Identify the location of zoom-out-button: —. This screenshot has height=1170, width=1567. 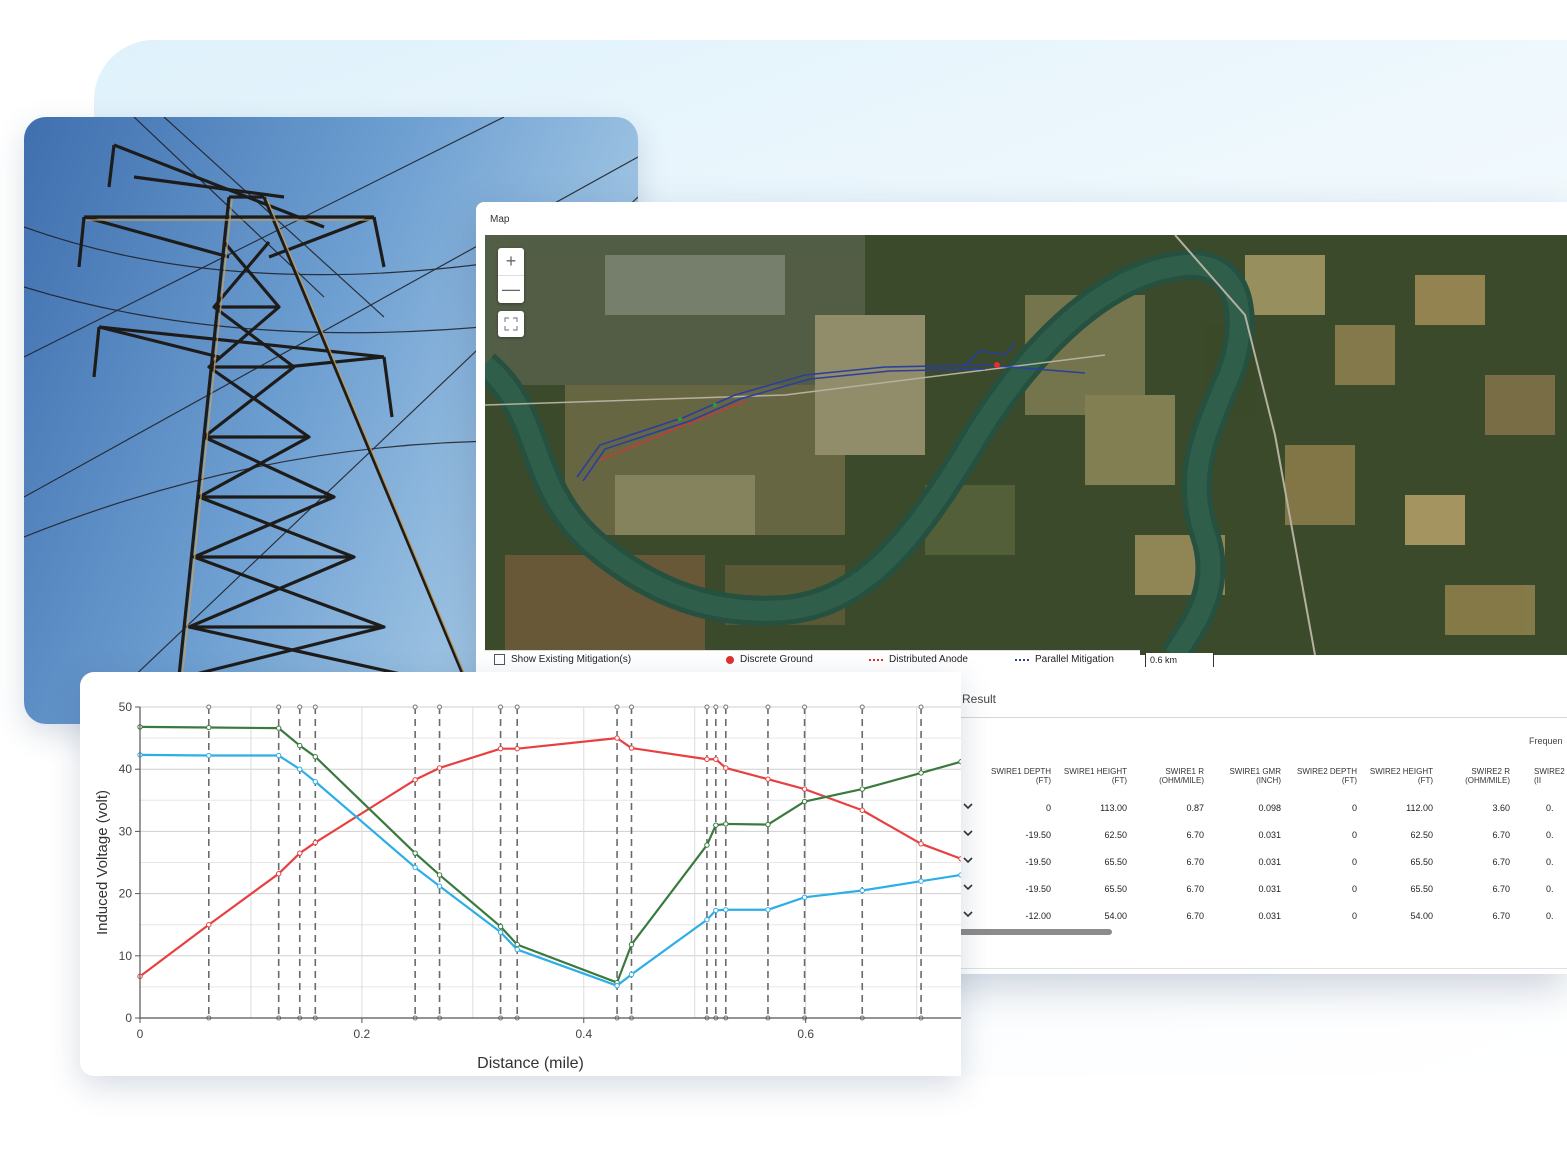
(511, 289).